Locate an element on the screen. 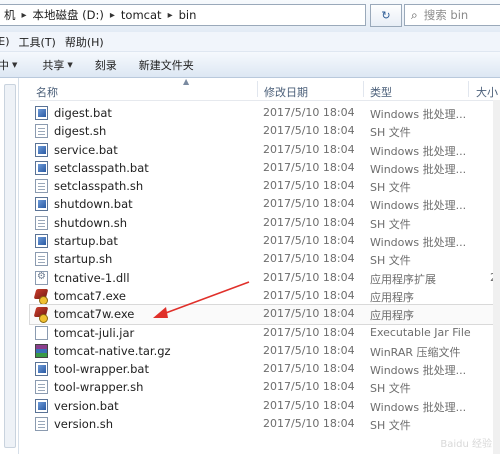 The width and height of the screenshot is (500, 454). rar-icon is located at coordinates (41, 350).